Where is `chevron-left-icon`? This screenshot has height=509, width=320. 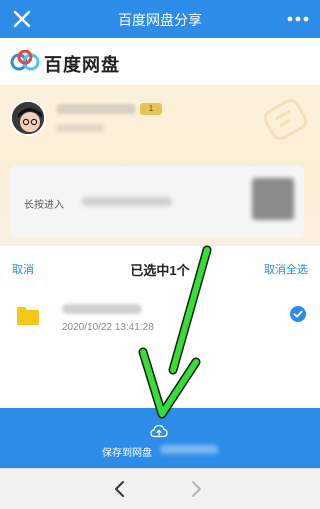 chevron-left-icon is located at coordinates (120, 489).